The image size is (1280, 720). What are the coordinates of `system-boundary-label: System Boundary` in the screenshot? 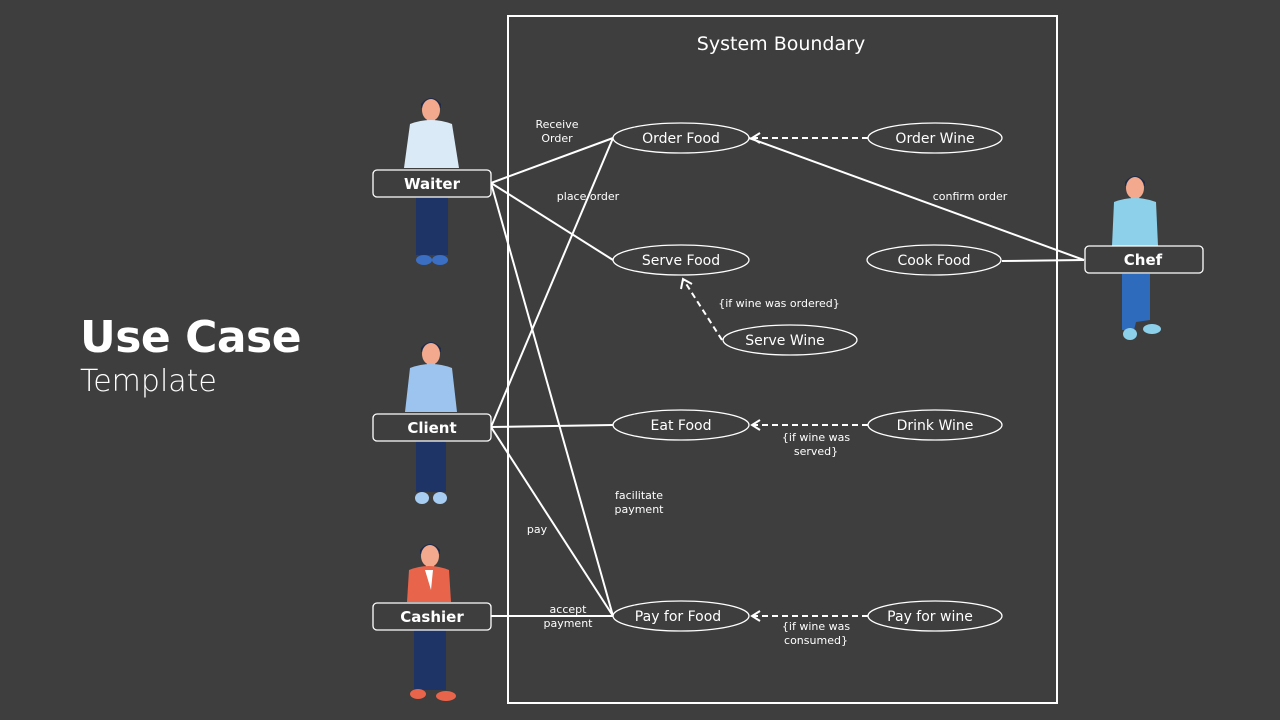 It's located at (781, 44).